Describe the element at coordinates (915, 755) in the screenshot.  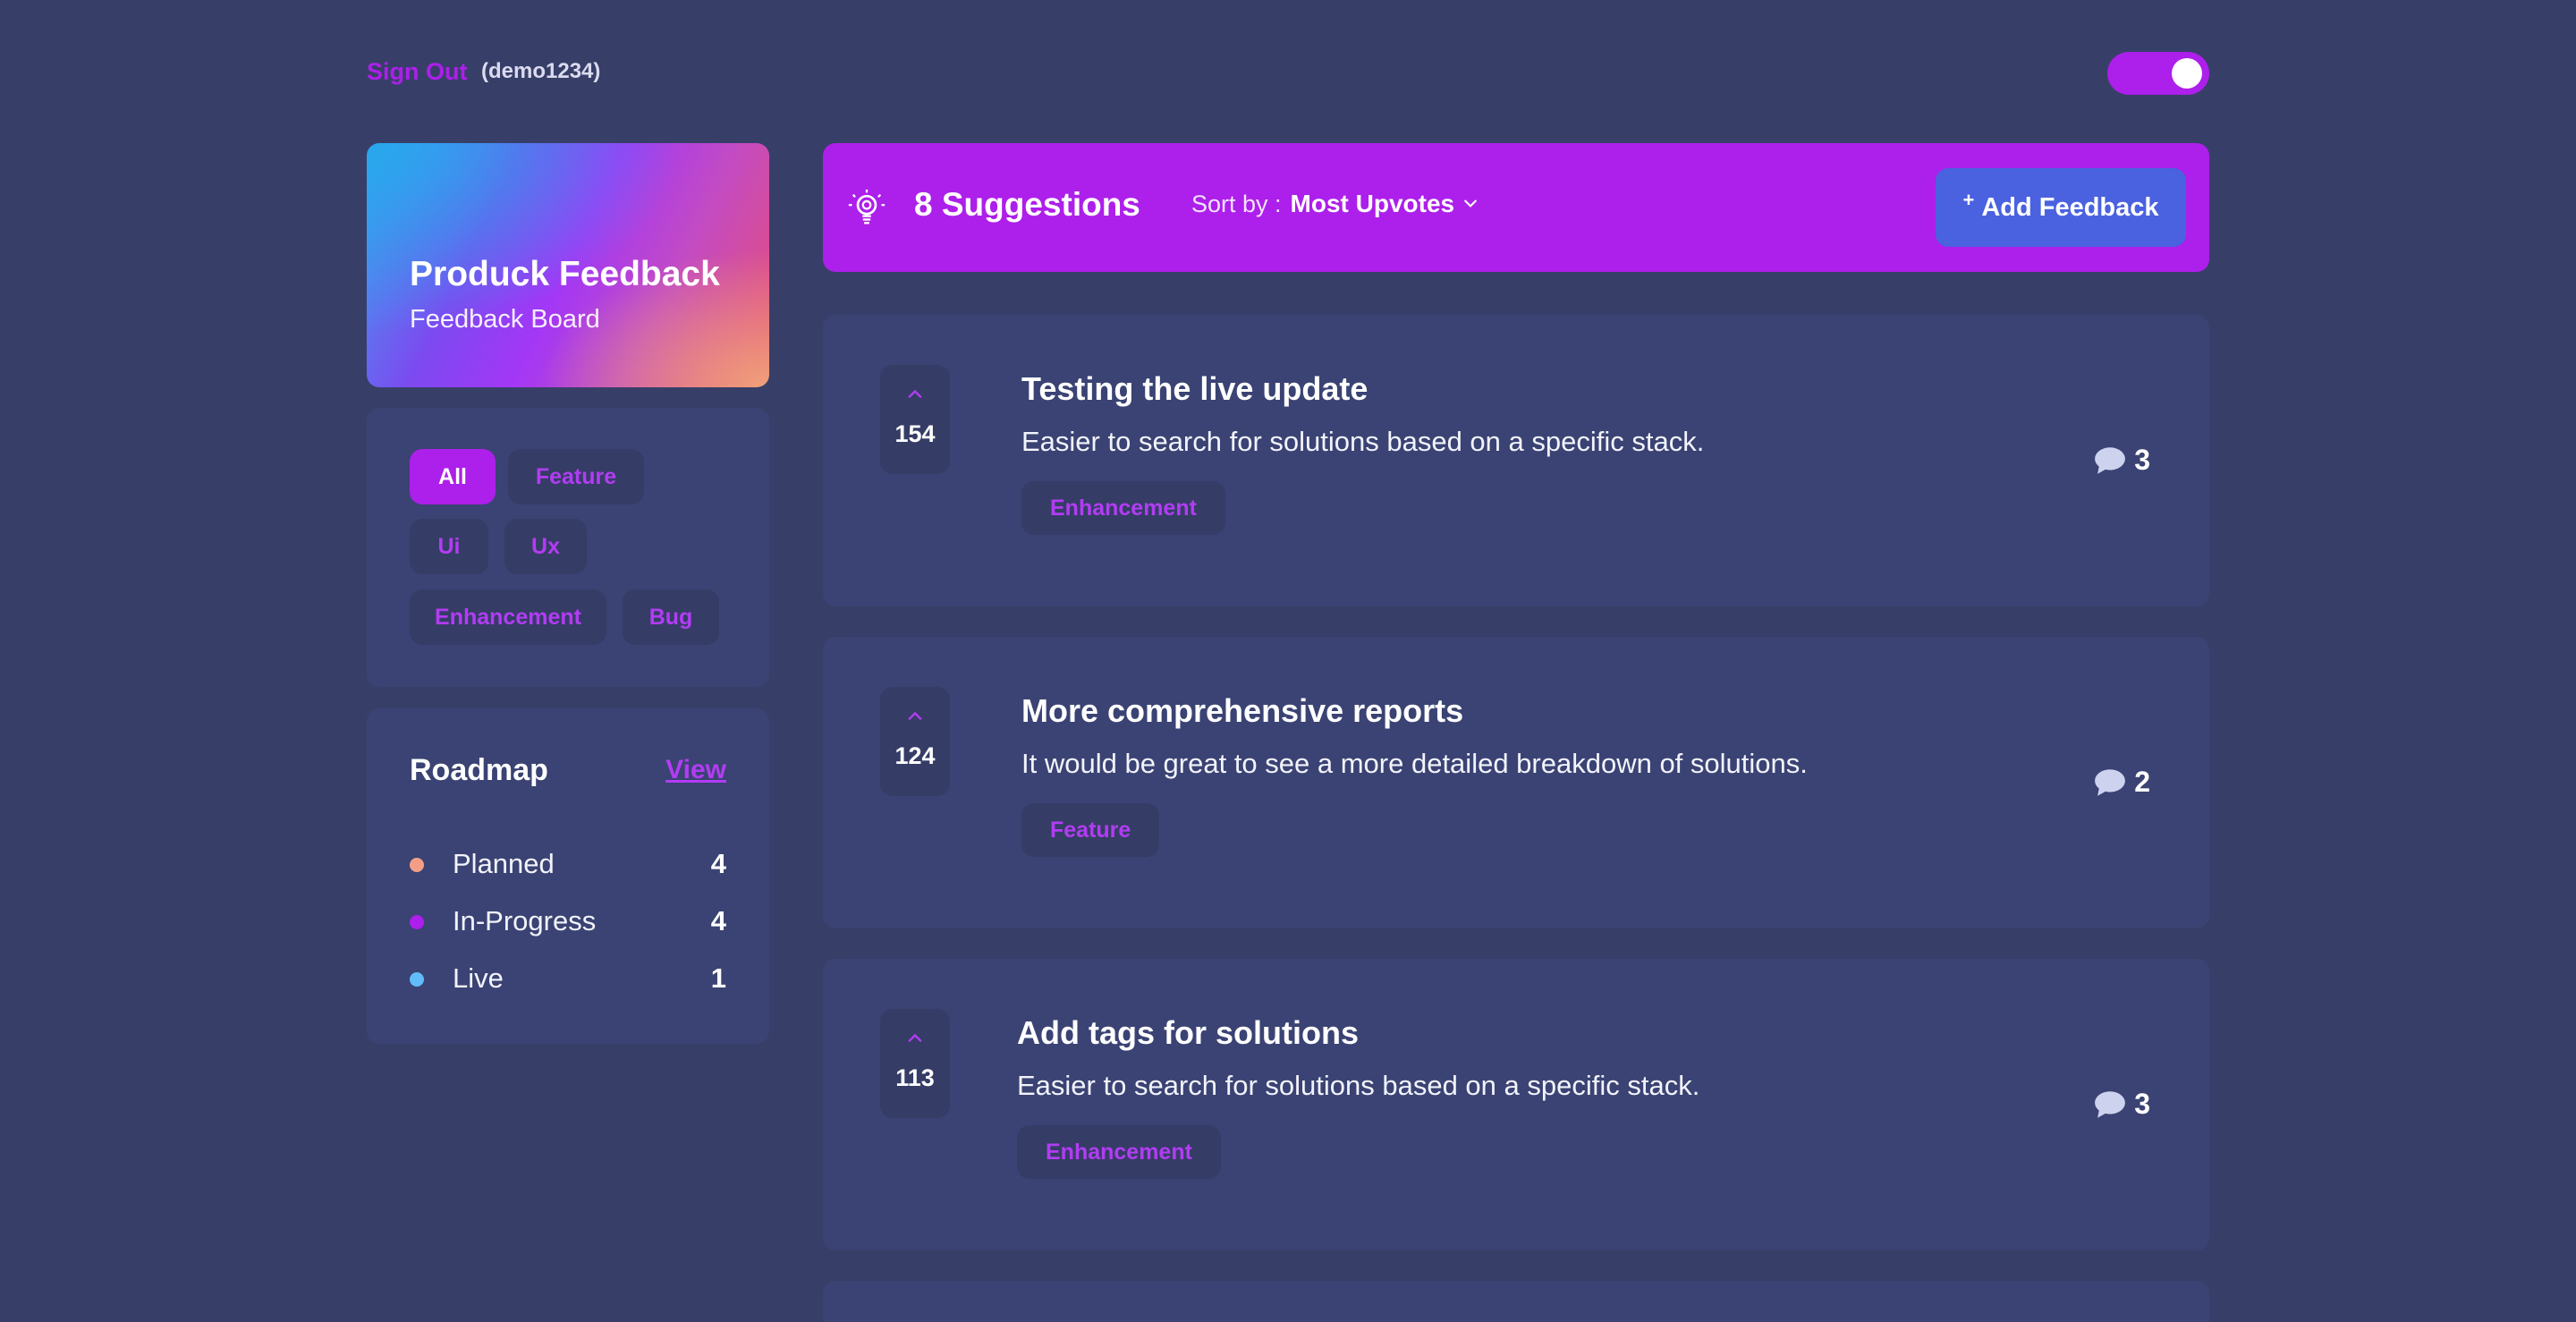
I see `upvote-count: 124` at that location.